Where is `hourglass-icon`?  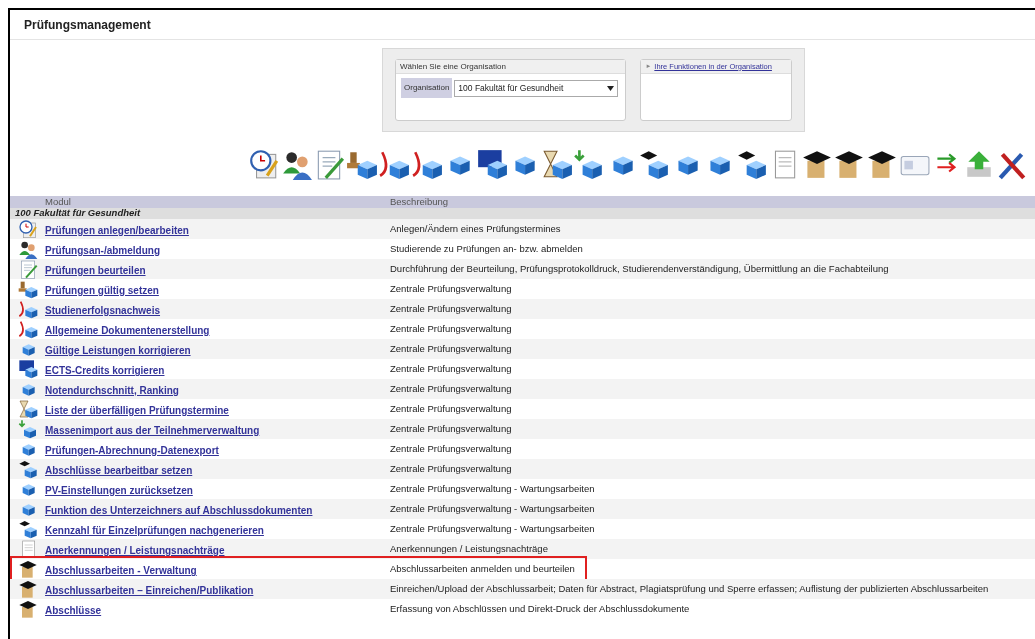
hourglass-icon is located at coordinates (27, 409).